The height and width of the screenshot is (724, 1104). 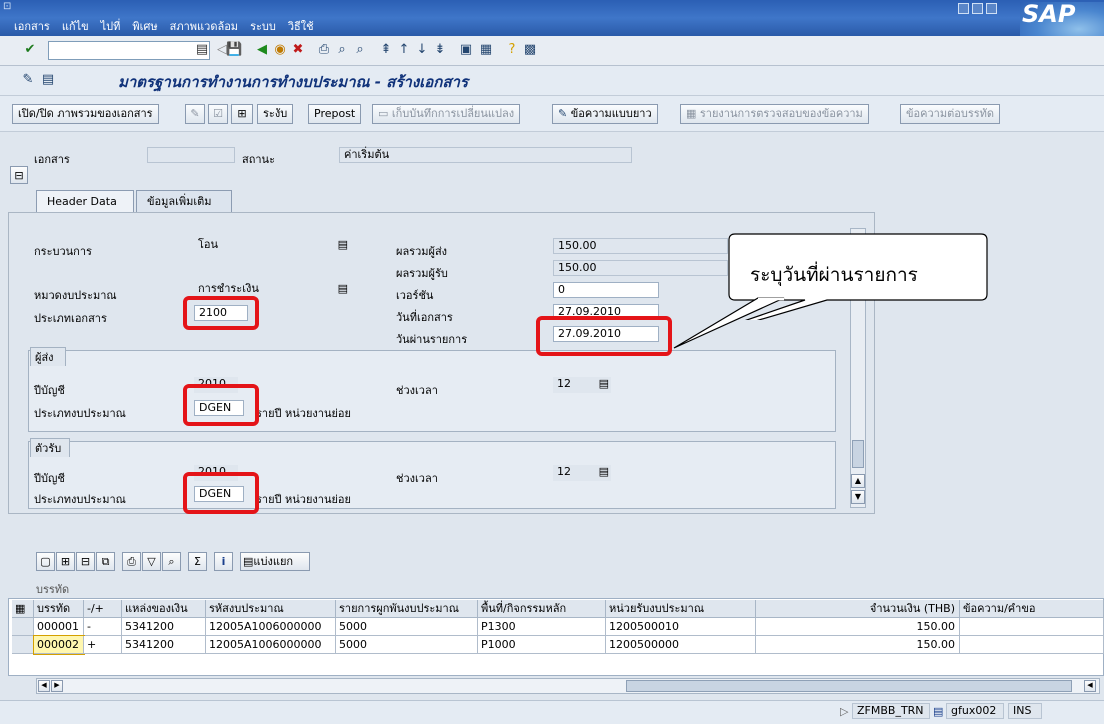 I want to click on process-field: โอน ▤, so click(x=272, y=246).